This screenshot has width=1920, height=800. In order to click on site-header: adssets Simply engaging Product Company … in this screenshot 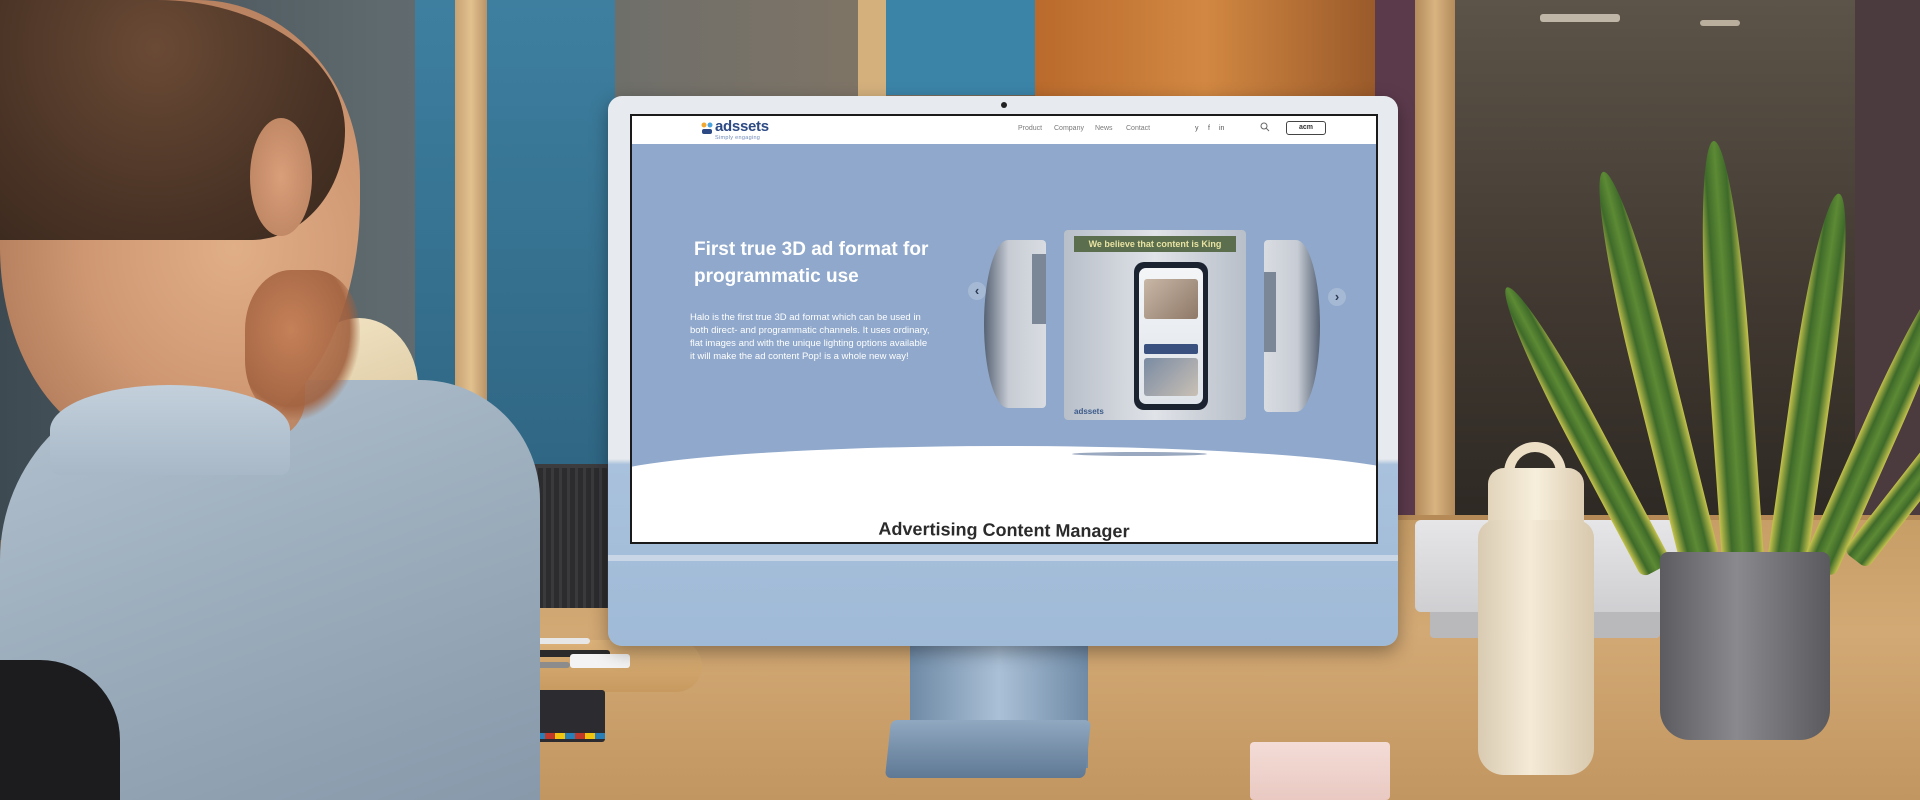, I will do `click(1004, 130)`.